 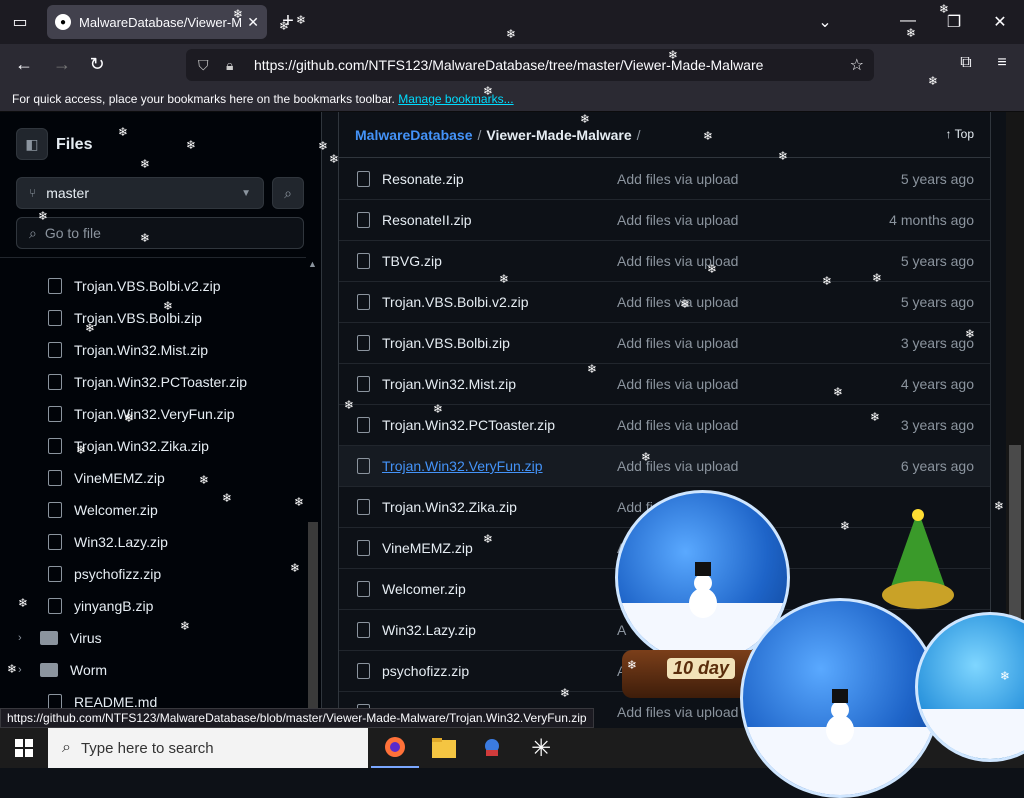 What do you see at coordinates (160, 22) in the screenshot?
I see `tab-title: MalwareDatabase/Viewer-Made` at bounding box center [160, 22].